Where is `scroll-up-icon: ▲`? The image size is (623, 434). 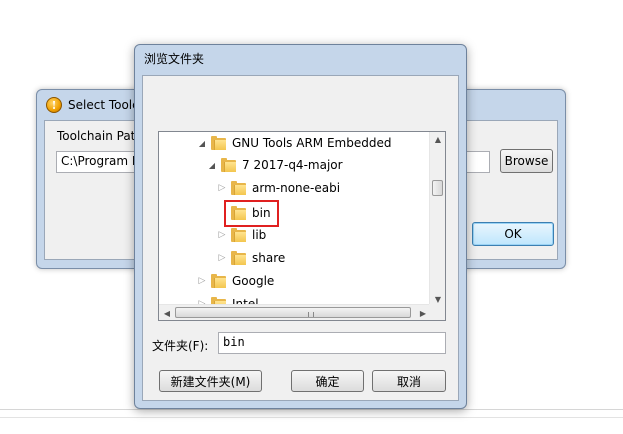 scroll-up-icon: ▲ is located at coordinates (437, 139).